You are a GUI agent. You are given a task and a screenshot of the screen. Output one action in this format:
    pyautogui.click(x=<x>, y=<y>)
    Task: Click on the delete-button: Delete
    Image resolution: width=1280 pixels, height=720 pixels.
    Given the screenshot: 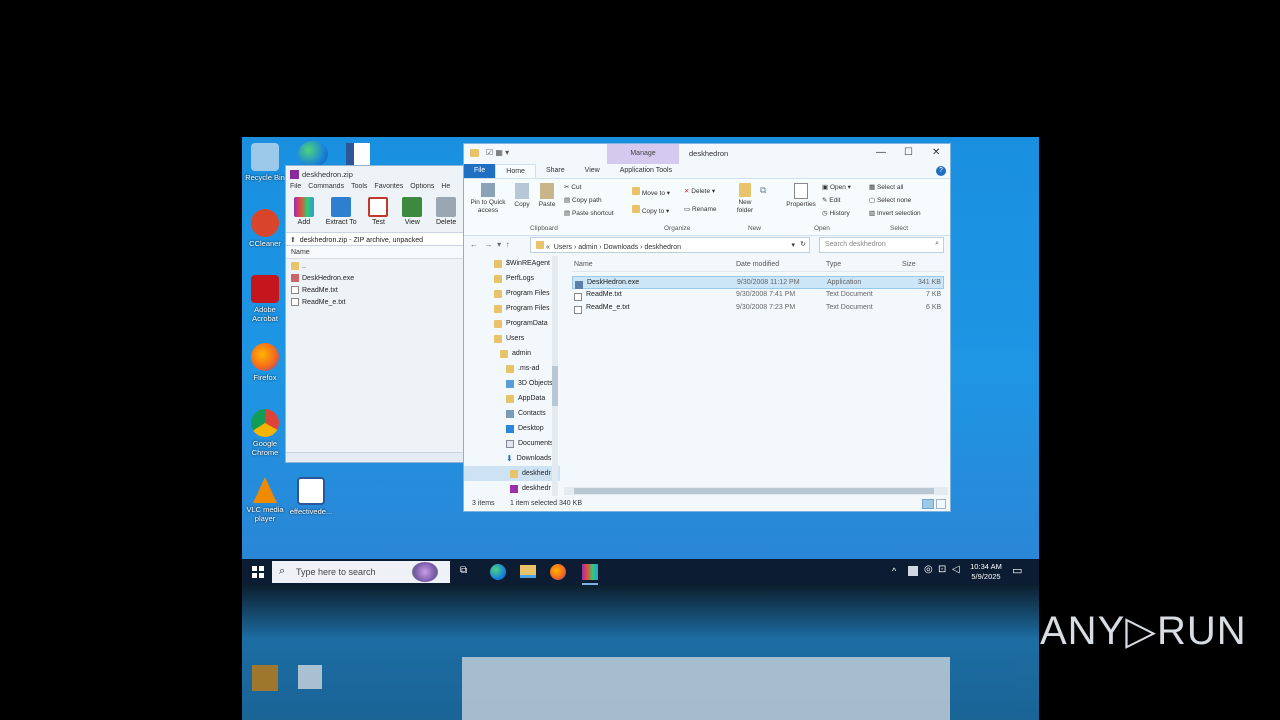 What is the action you would take?
    pyautogui.click(x=446, y=212)
    